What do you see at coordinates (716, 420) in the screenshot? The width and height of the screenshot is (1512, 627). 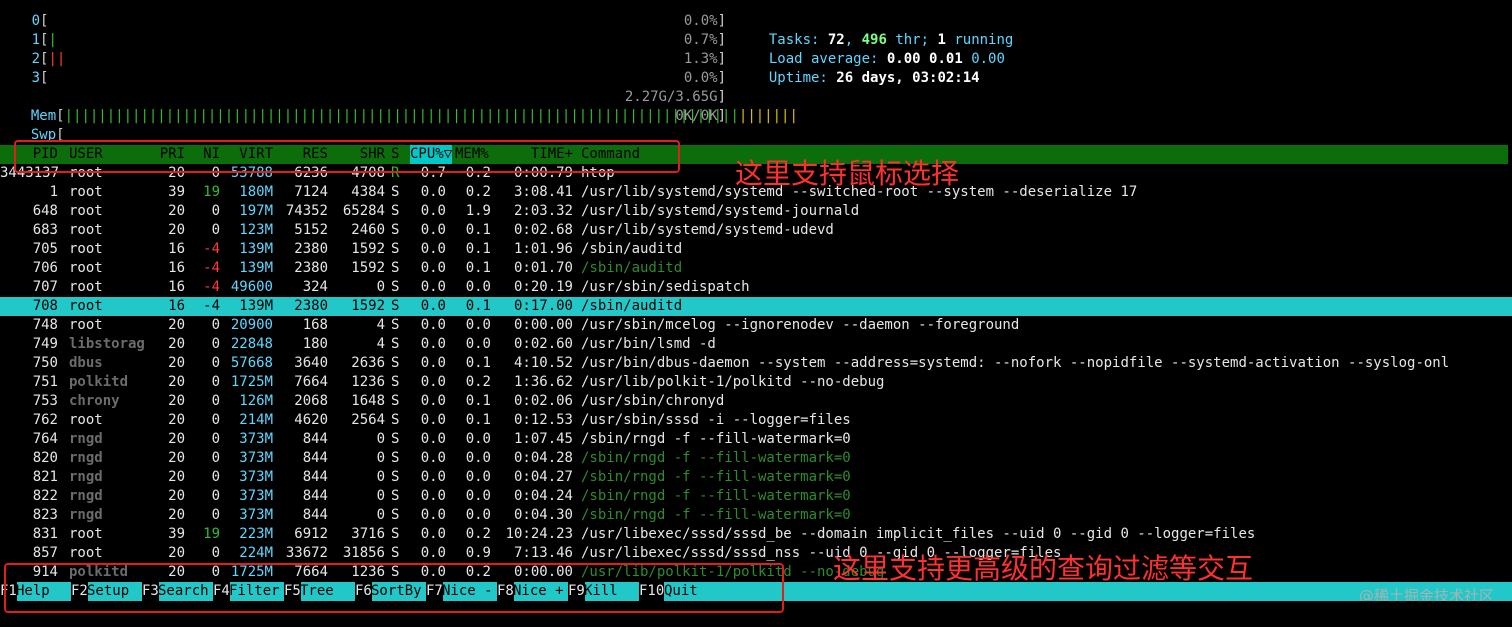 I see `cell-cmd: /usr/sbin/sssd -i --logger=files` at bounding box center [716, 420].